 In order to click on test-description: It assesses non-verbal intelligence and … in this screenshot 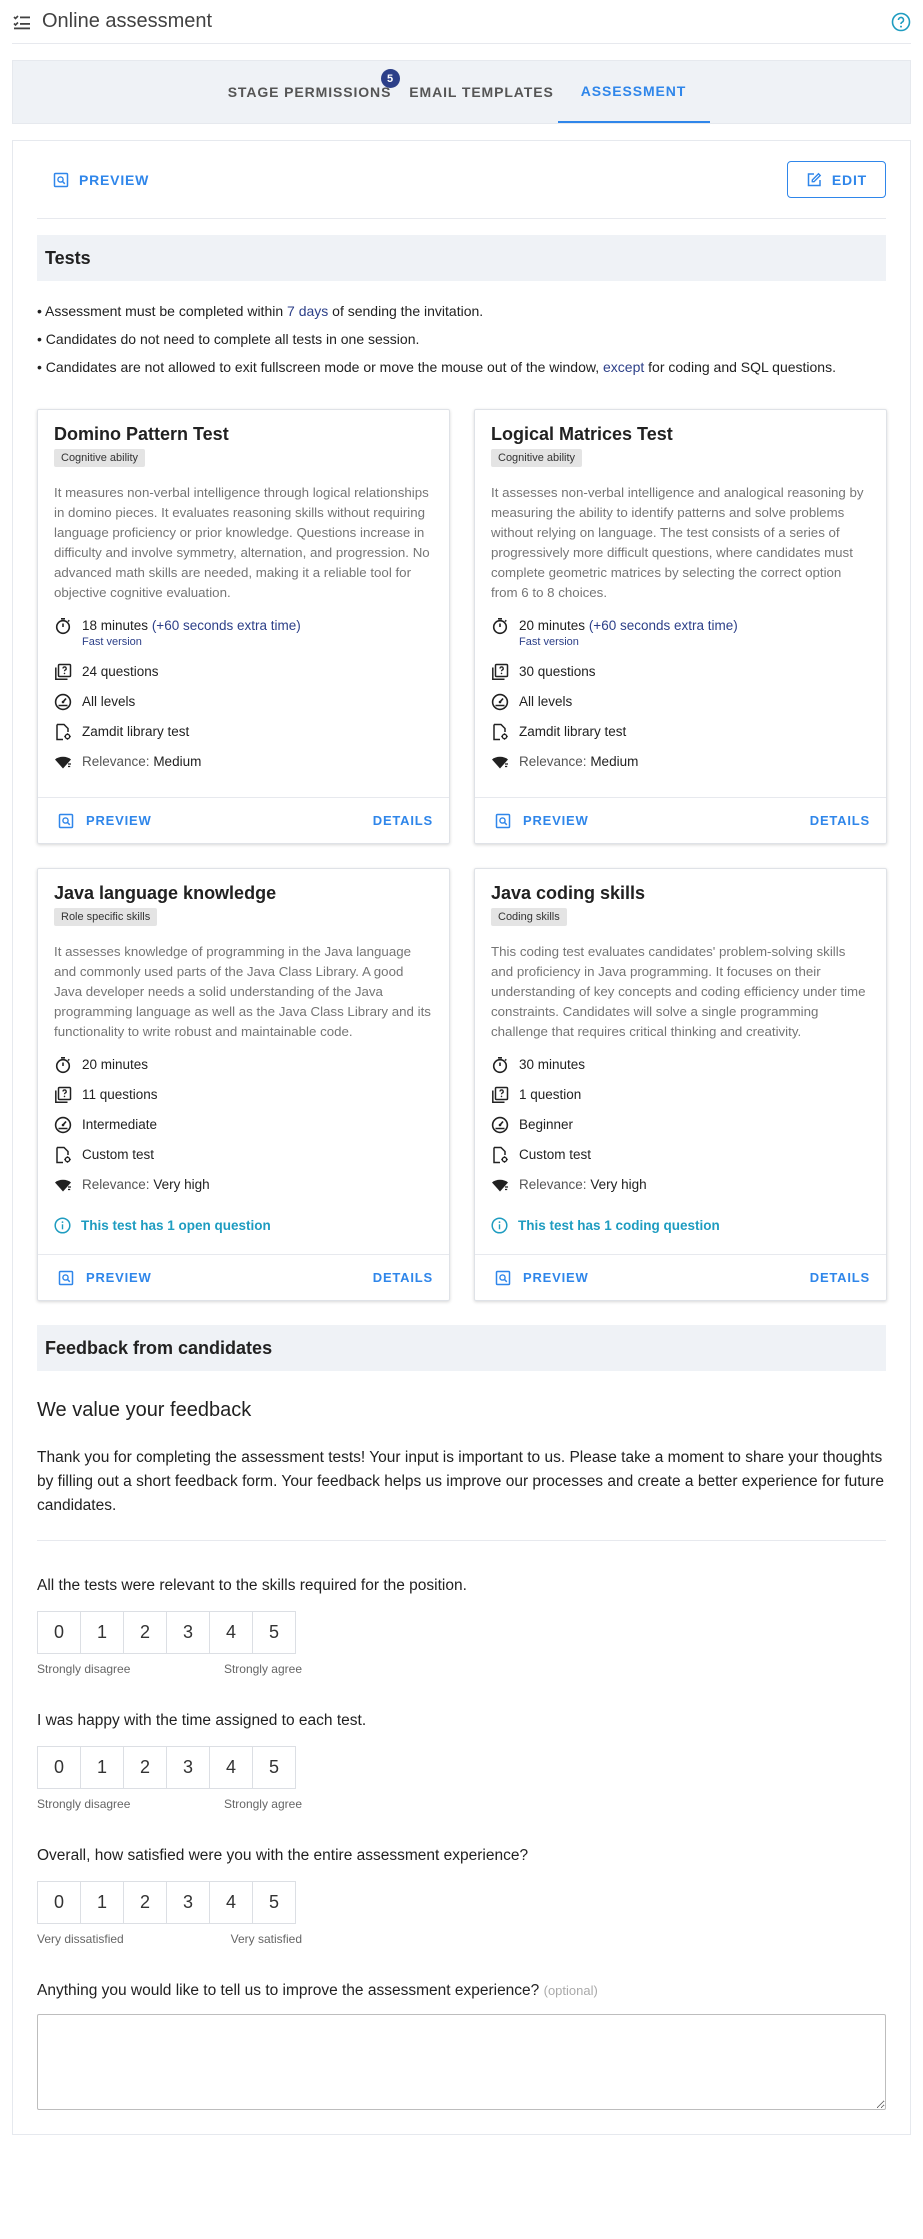, I will do `click(677, 542)`.